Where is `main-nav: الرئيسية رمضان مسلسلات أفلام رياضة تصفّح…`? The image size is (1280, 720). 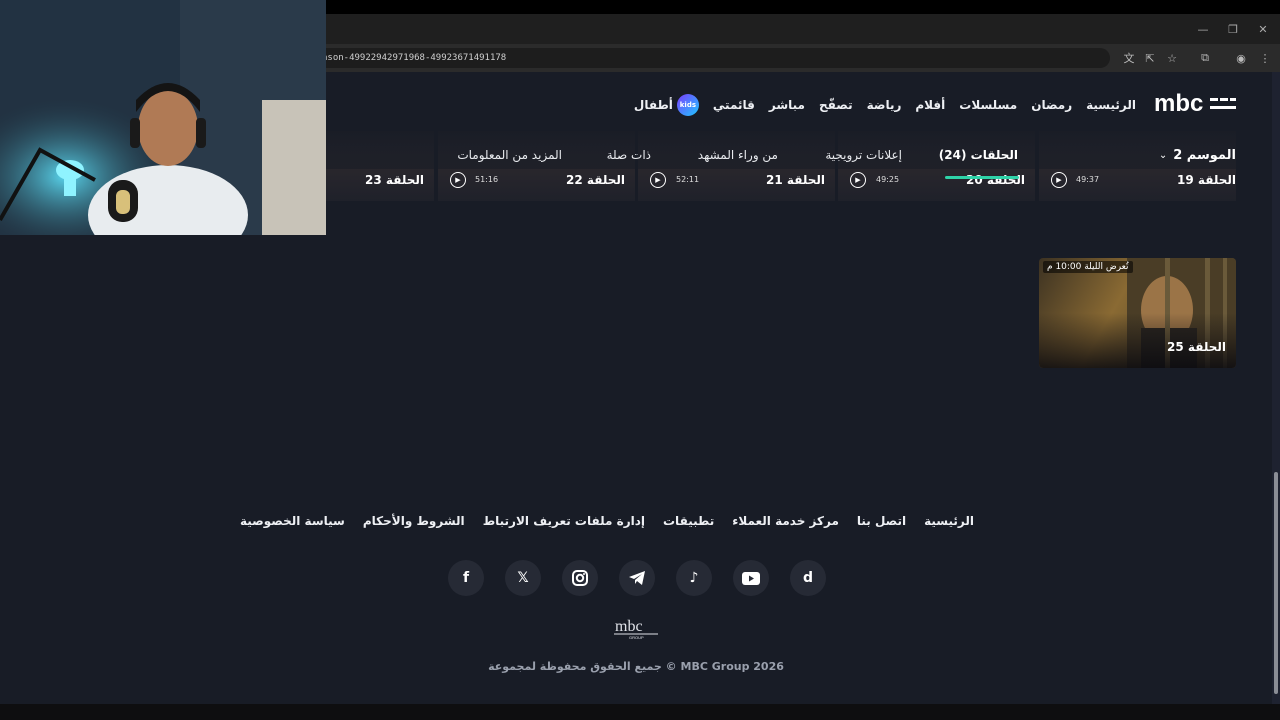
main-nav: الرئيسية رمضان مسلسلات أفلام رياضة تصفّح… is located at coordinates (885, 105).